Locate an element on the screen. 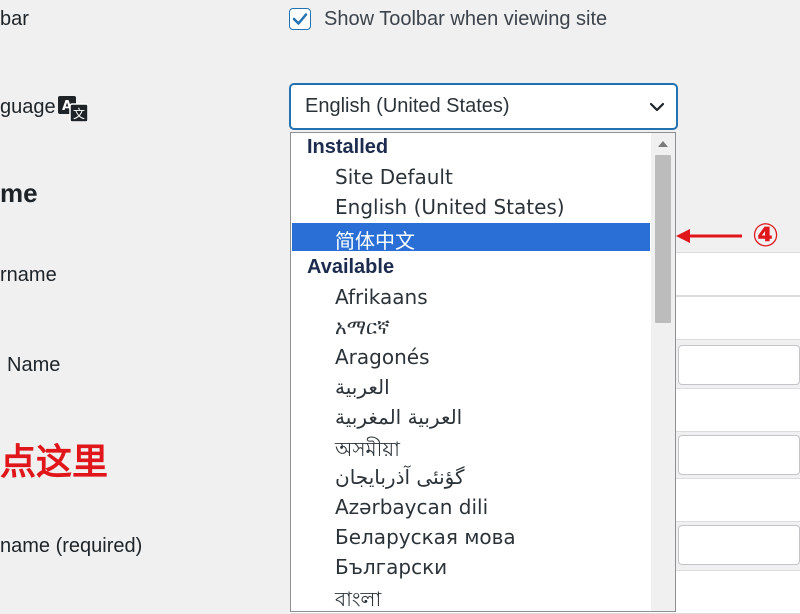 This screenshot has height=614, width=800. option-label: Site Default is located at coordinates (394, 177).